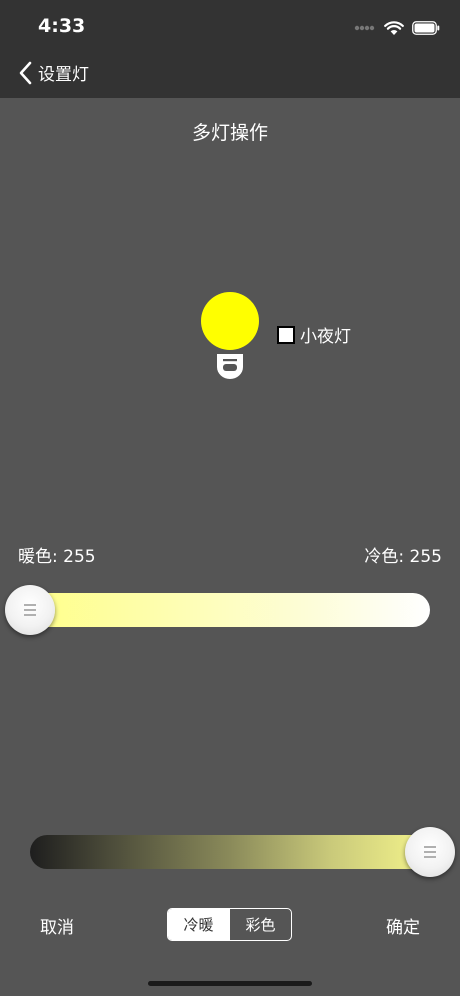  What do you see at coordinates (25, 72) in the screenshot?
I see `chevron-left-icon` at bounding box center [25, 72].